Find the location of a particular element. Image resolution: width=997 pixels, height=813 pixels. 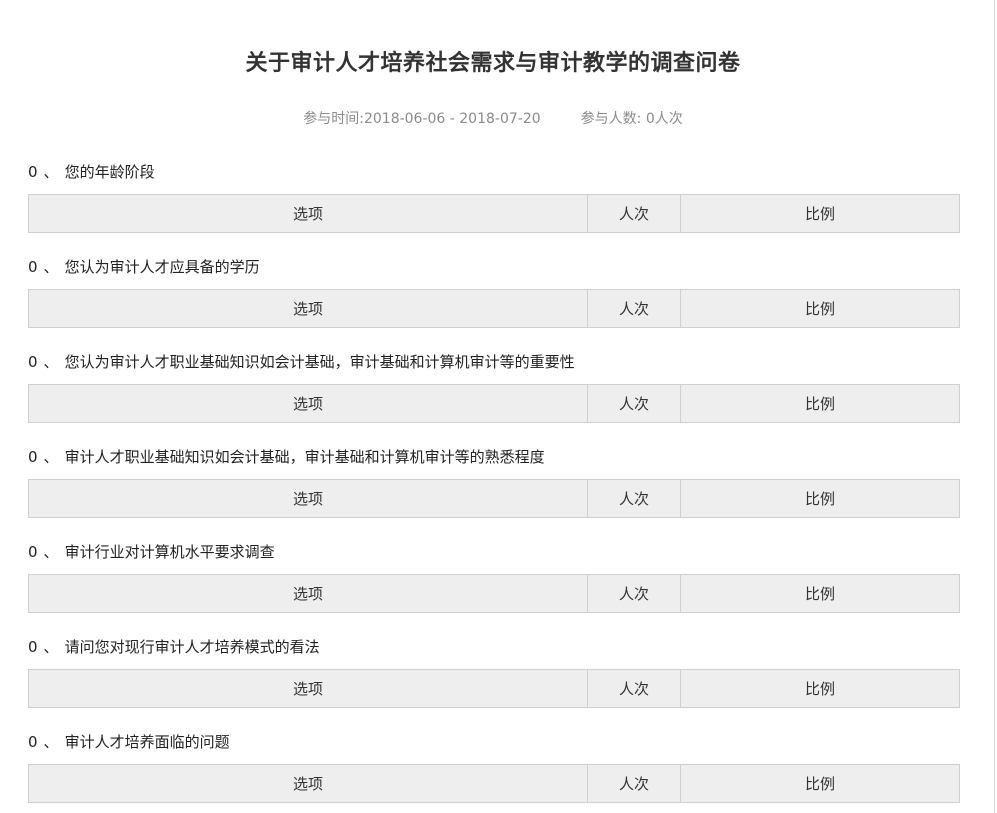

question-block: 0 、审计人才培养面临的问题 选项 人次 比例 is located at coordinates (494, 770).